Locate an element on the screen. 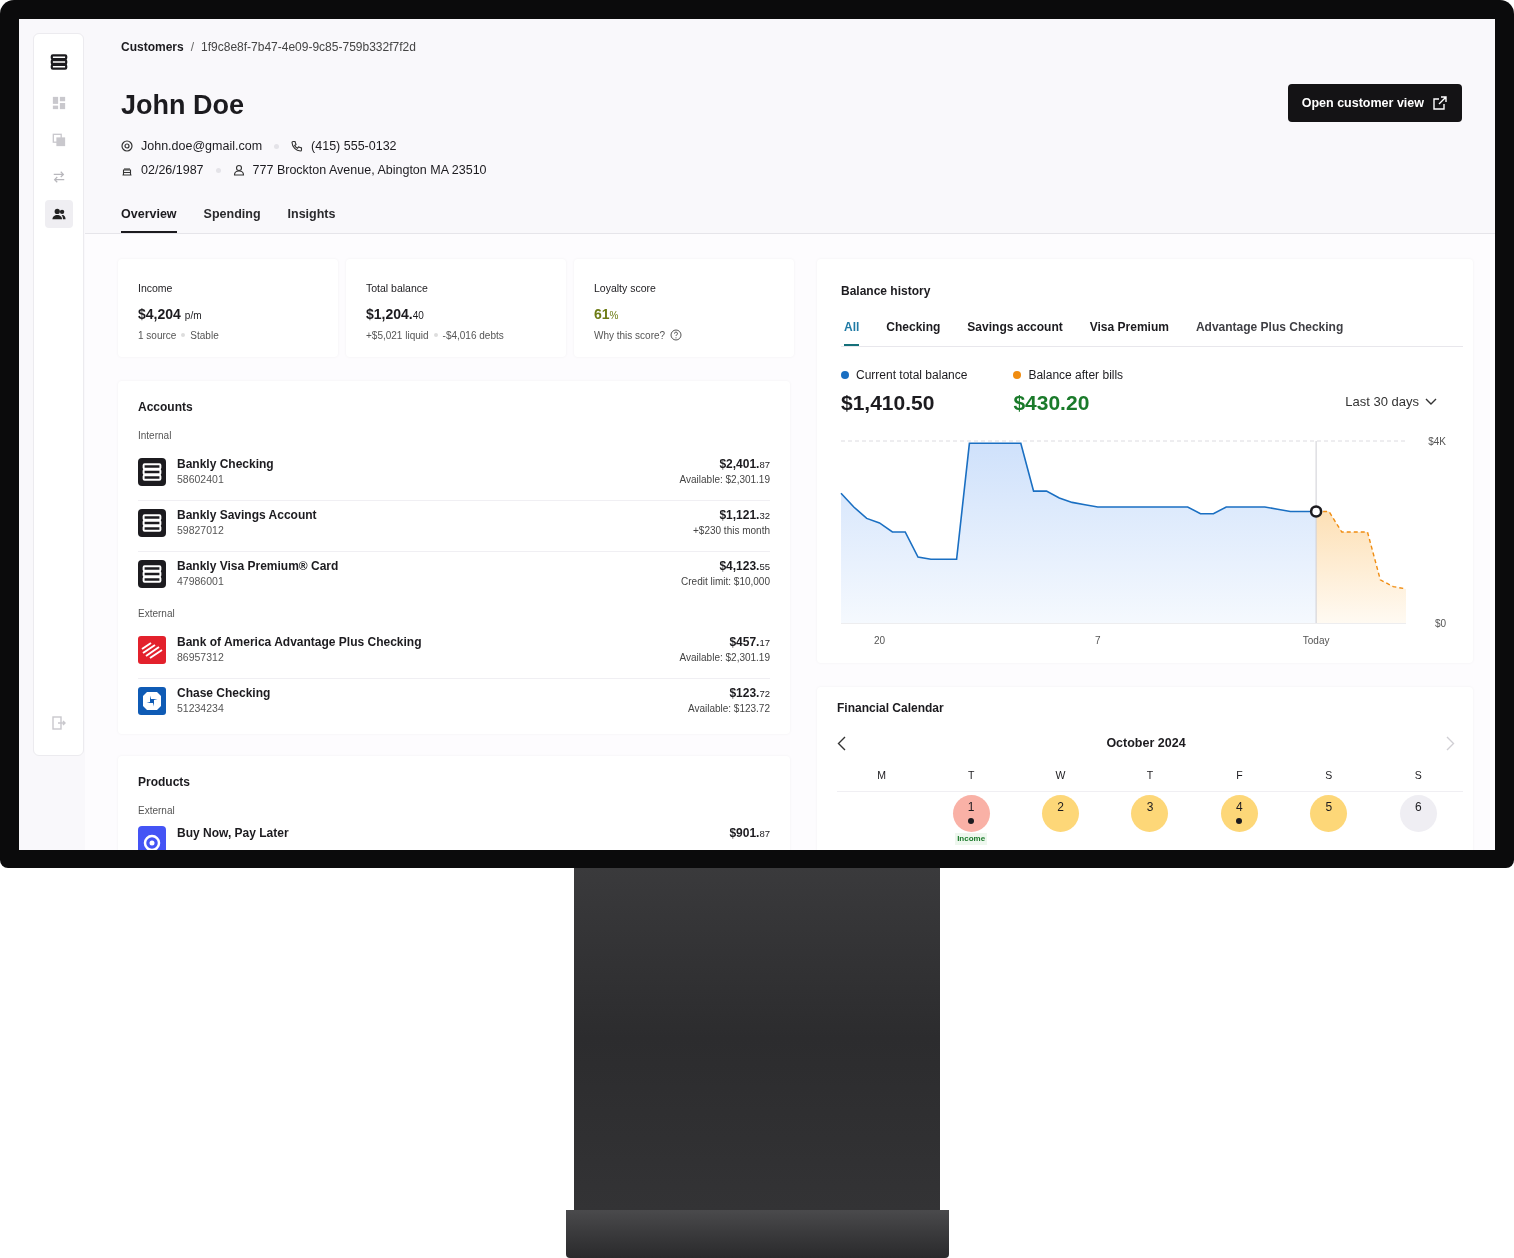 This screenshot has height=1258, width=1514. stat-label: Loyalty score is located at coordinates (625, 288).